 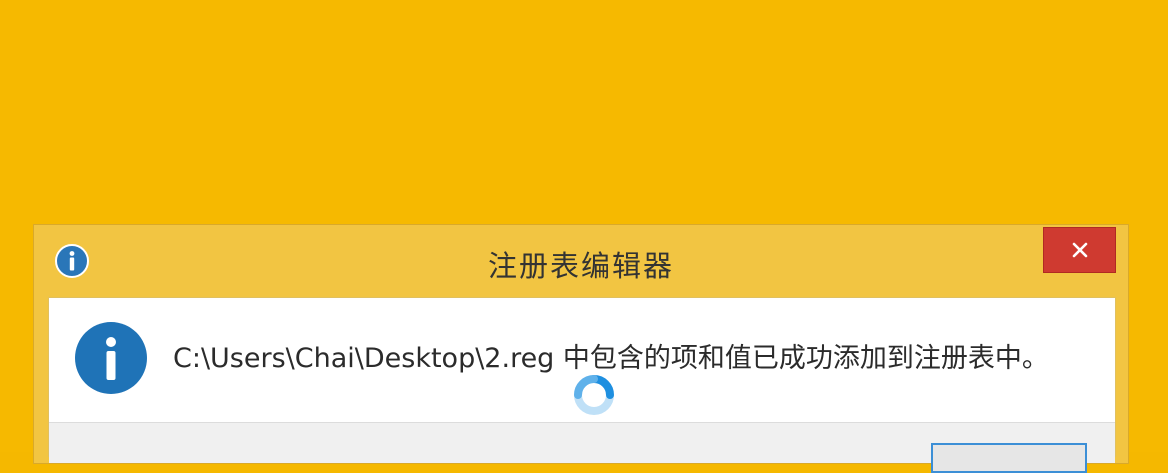 I want to click on close-button, so click(x=1079, y=250).